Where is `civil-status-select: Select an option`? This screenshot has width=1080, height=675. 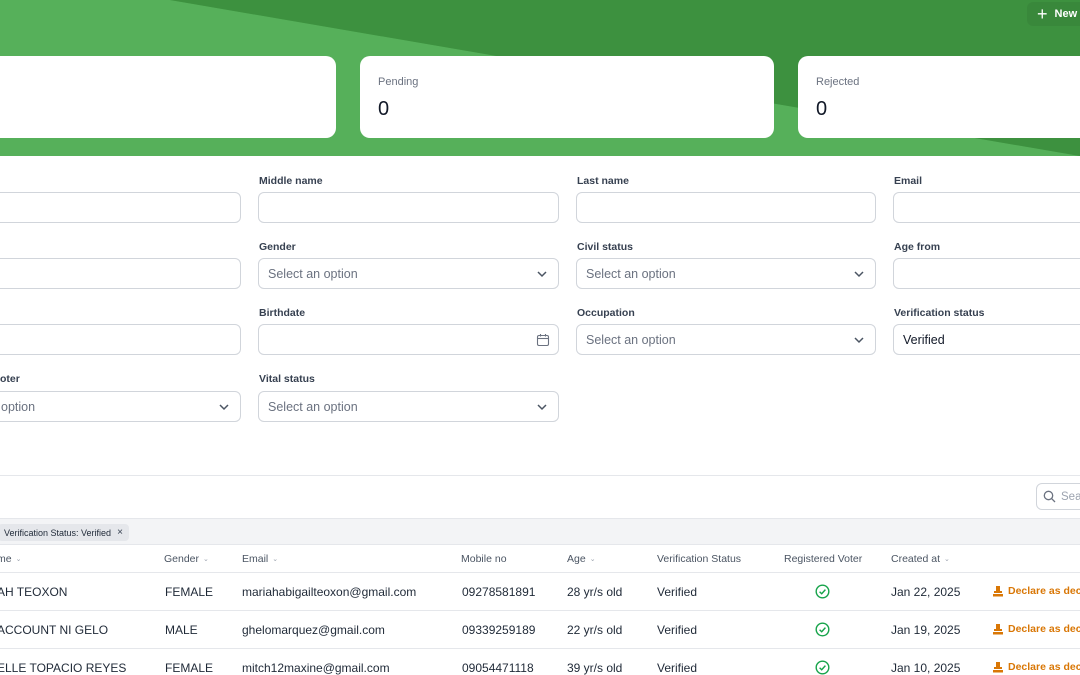
civil-status-select: Select an option is located at coordinates (726, 273).